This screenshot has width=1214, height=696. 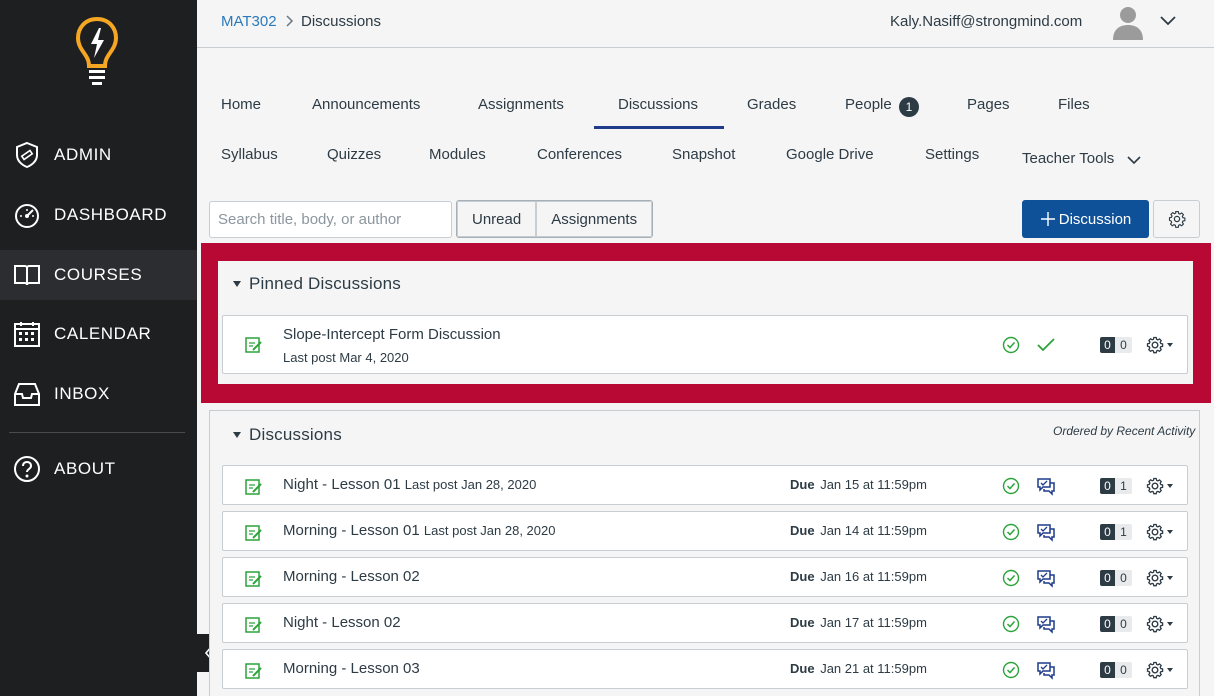 I want to click on nav-item-label: INBOX, so click(x=82, y=393).